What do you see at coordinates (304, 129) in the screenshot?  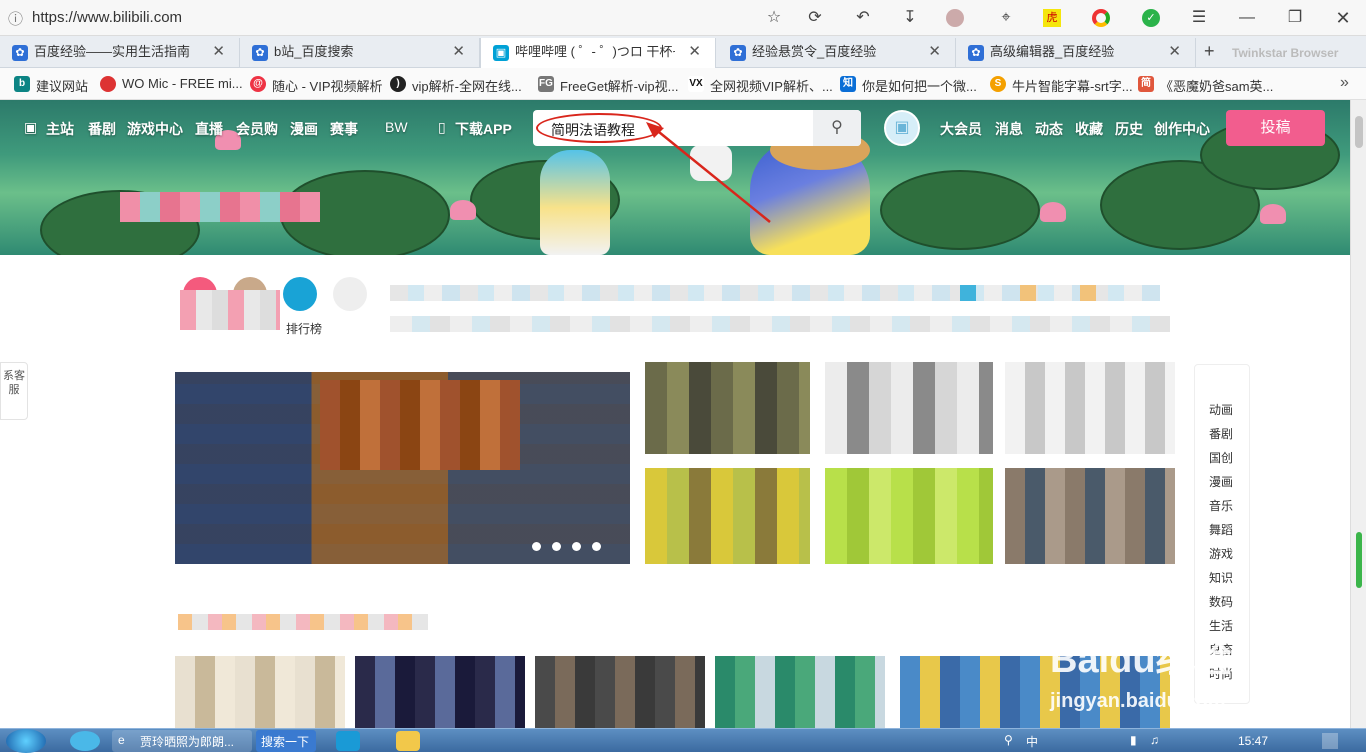 I see `nav-manga: 漫画` at bounding box center [304, 129].